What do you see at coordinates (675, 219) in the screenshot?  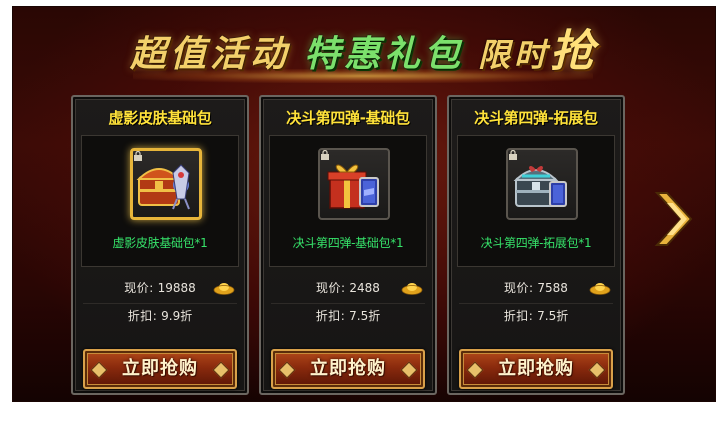 I see `next-page-arrow-icon` at bounding box center [675, 219].